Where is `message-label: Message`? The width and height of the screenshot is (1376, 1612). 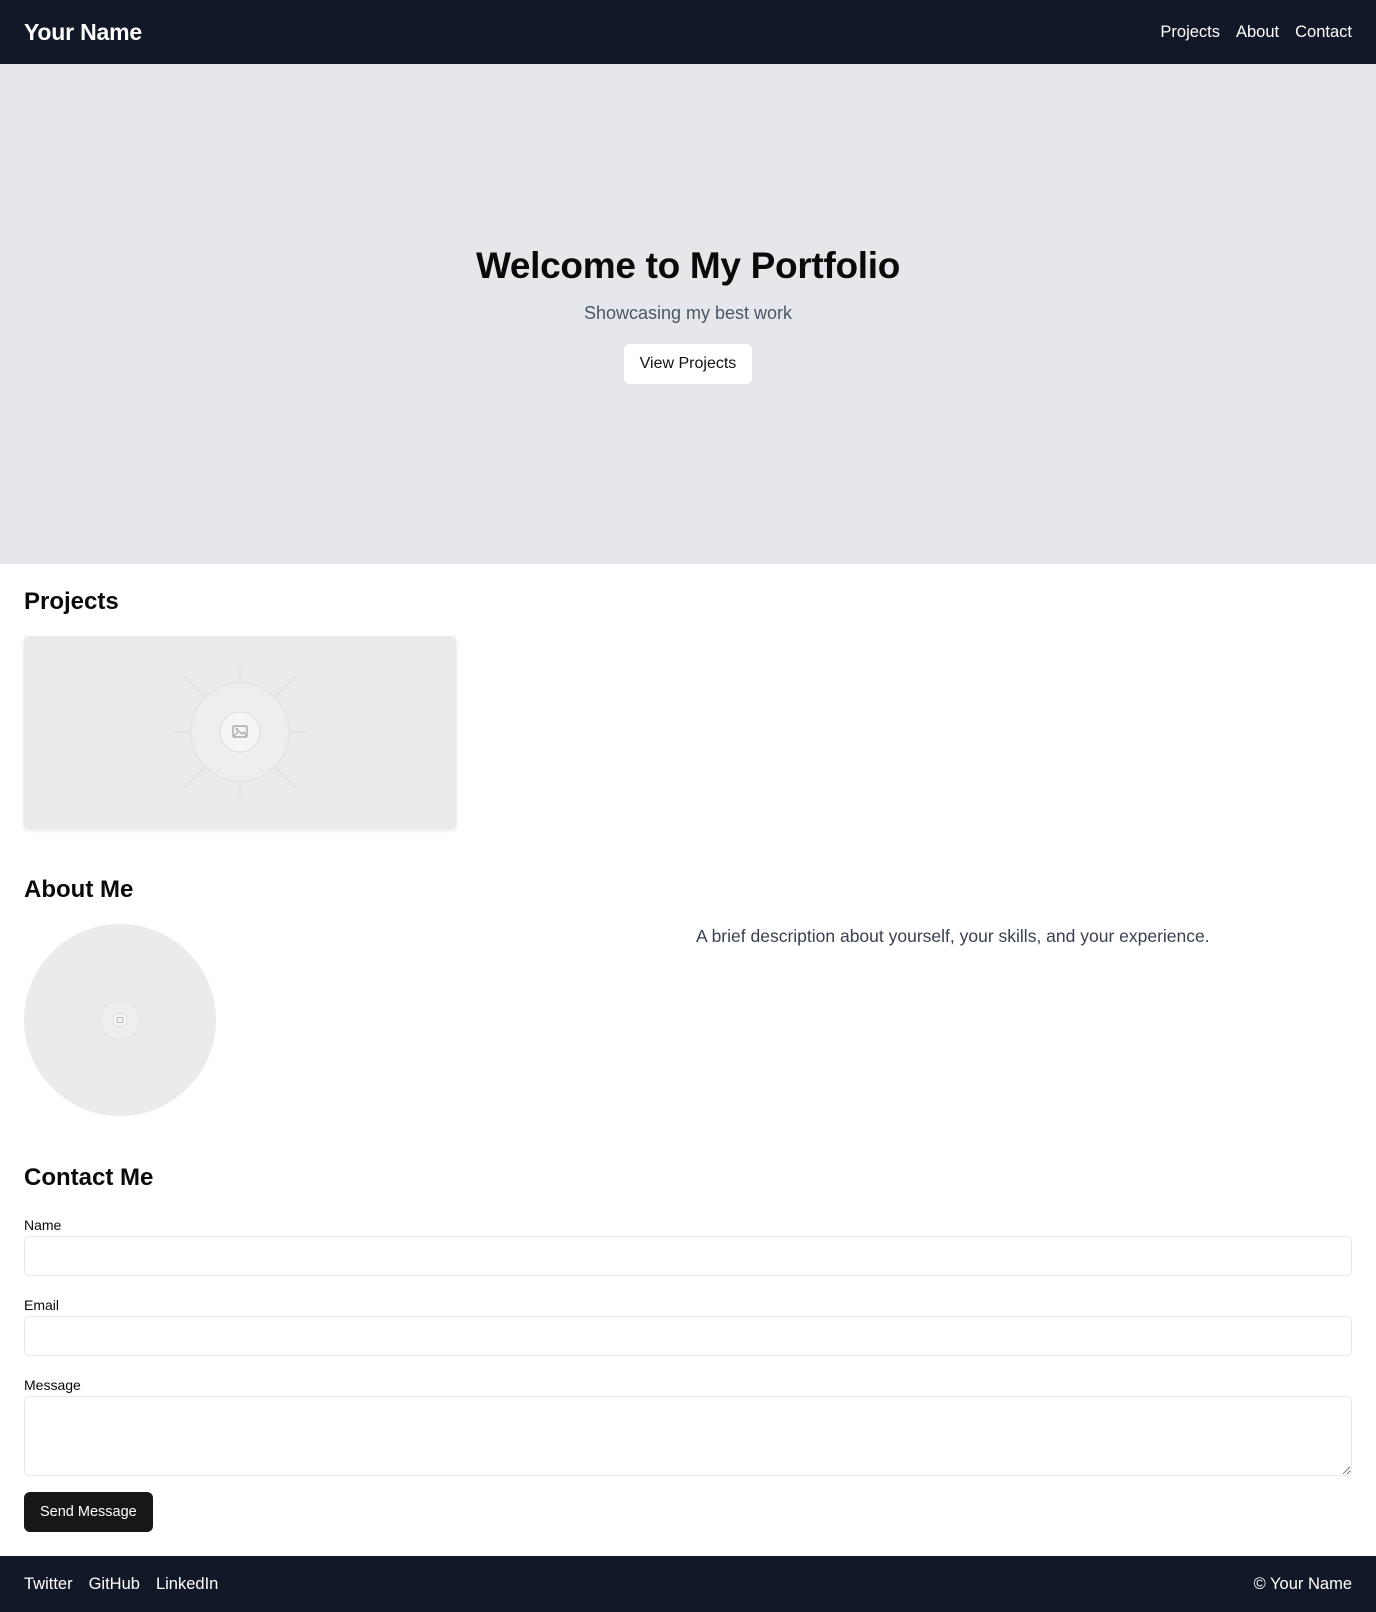 message-label: Message is located at coordinates (52, 1385).